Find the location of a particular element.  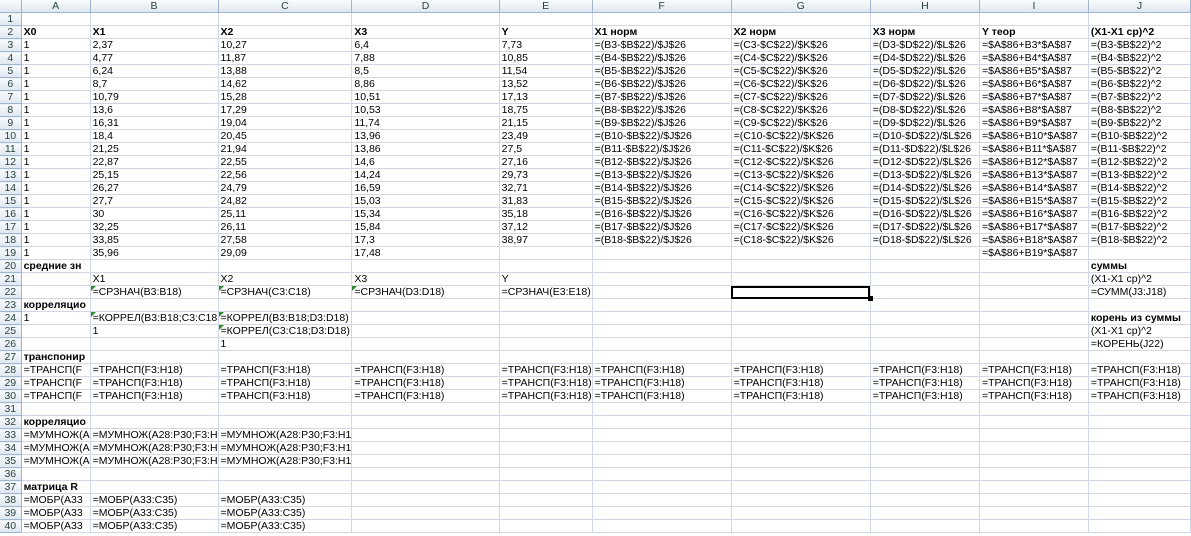

cell-G23 is located at coordinates (801, 305).